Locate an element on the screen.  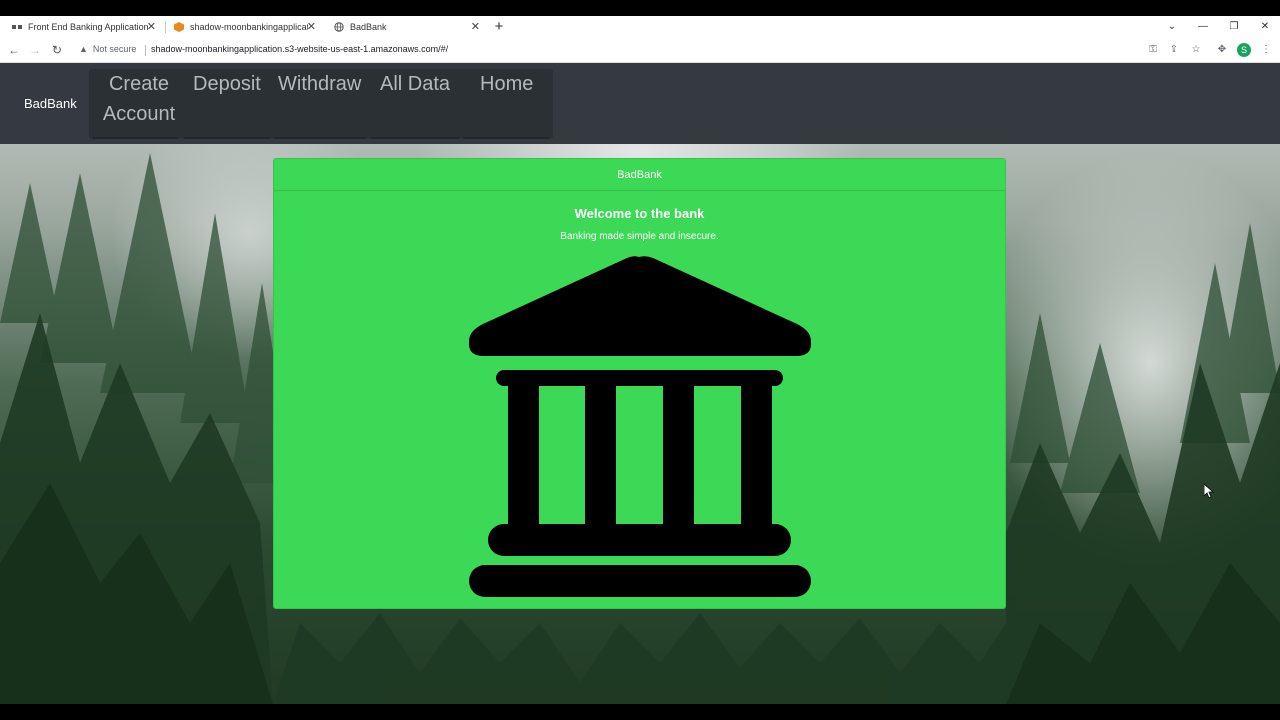
nav-link-deposit: Deposit is located at coordinates (227, 84).